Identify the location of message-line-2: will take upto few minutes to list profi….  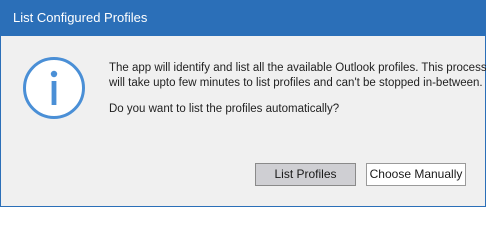
(296, 83).